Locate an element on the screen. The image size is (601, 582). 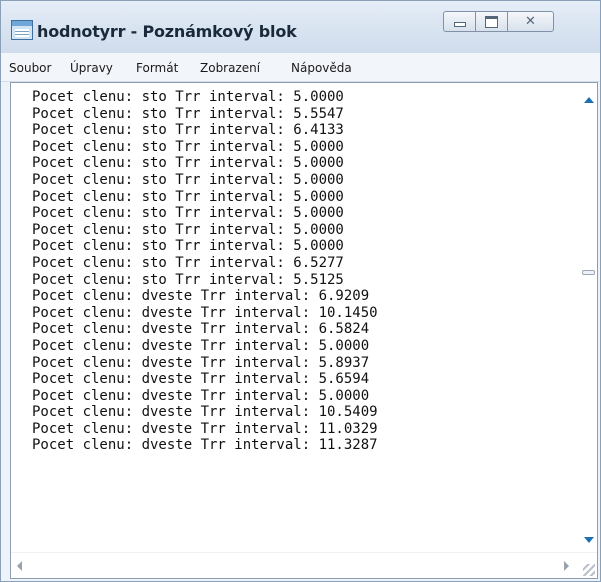
vertical-scrollbar is located at coordinates (588, 318).